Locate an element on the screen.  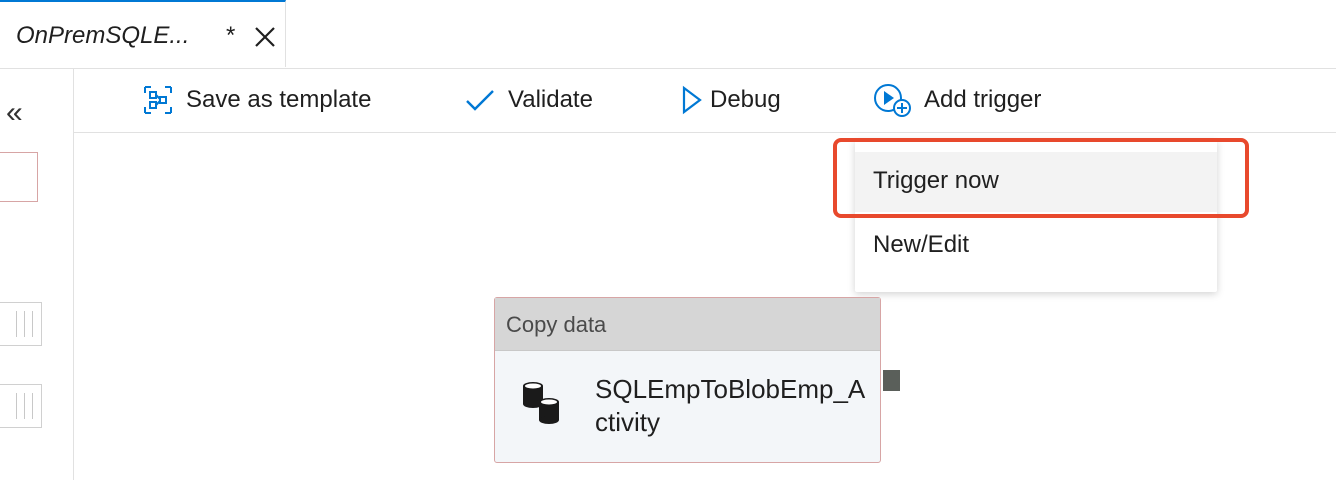
debug-label: Debug is located at coordinates (745, 99).